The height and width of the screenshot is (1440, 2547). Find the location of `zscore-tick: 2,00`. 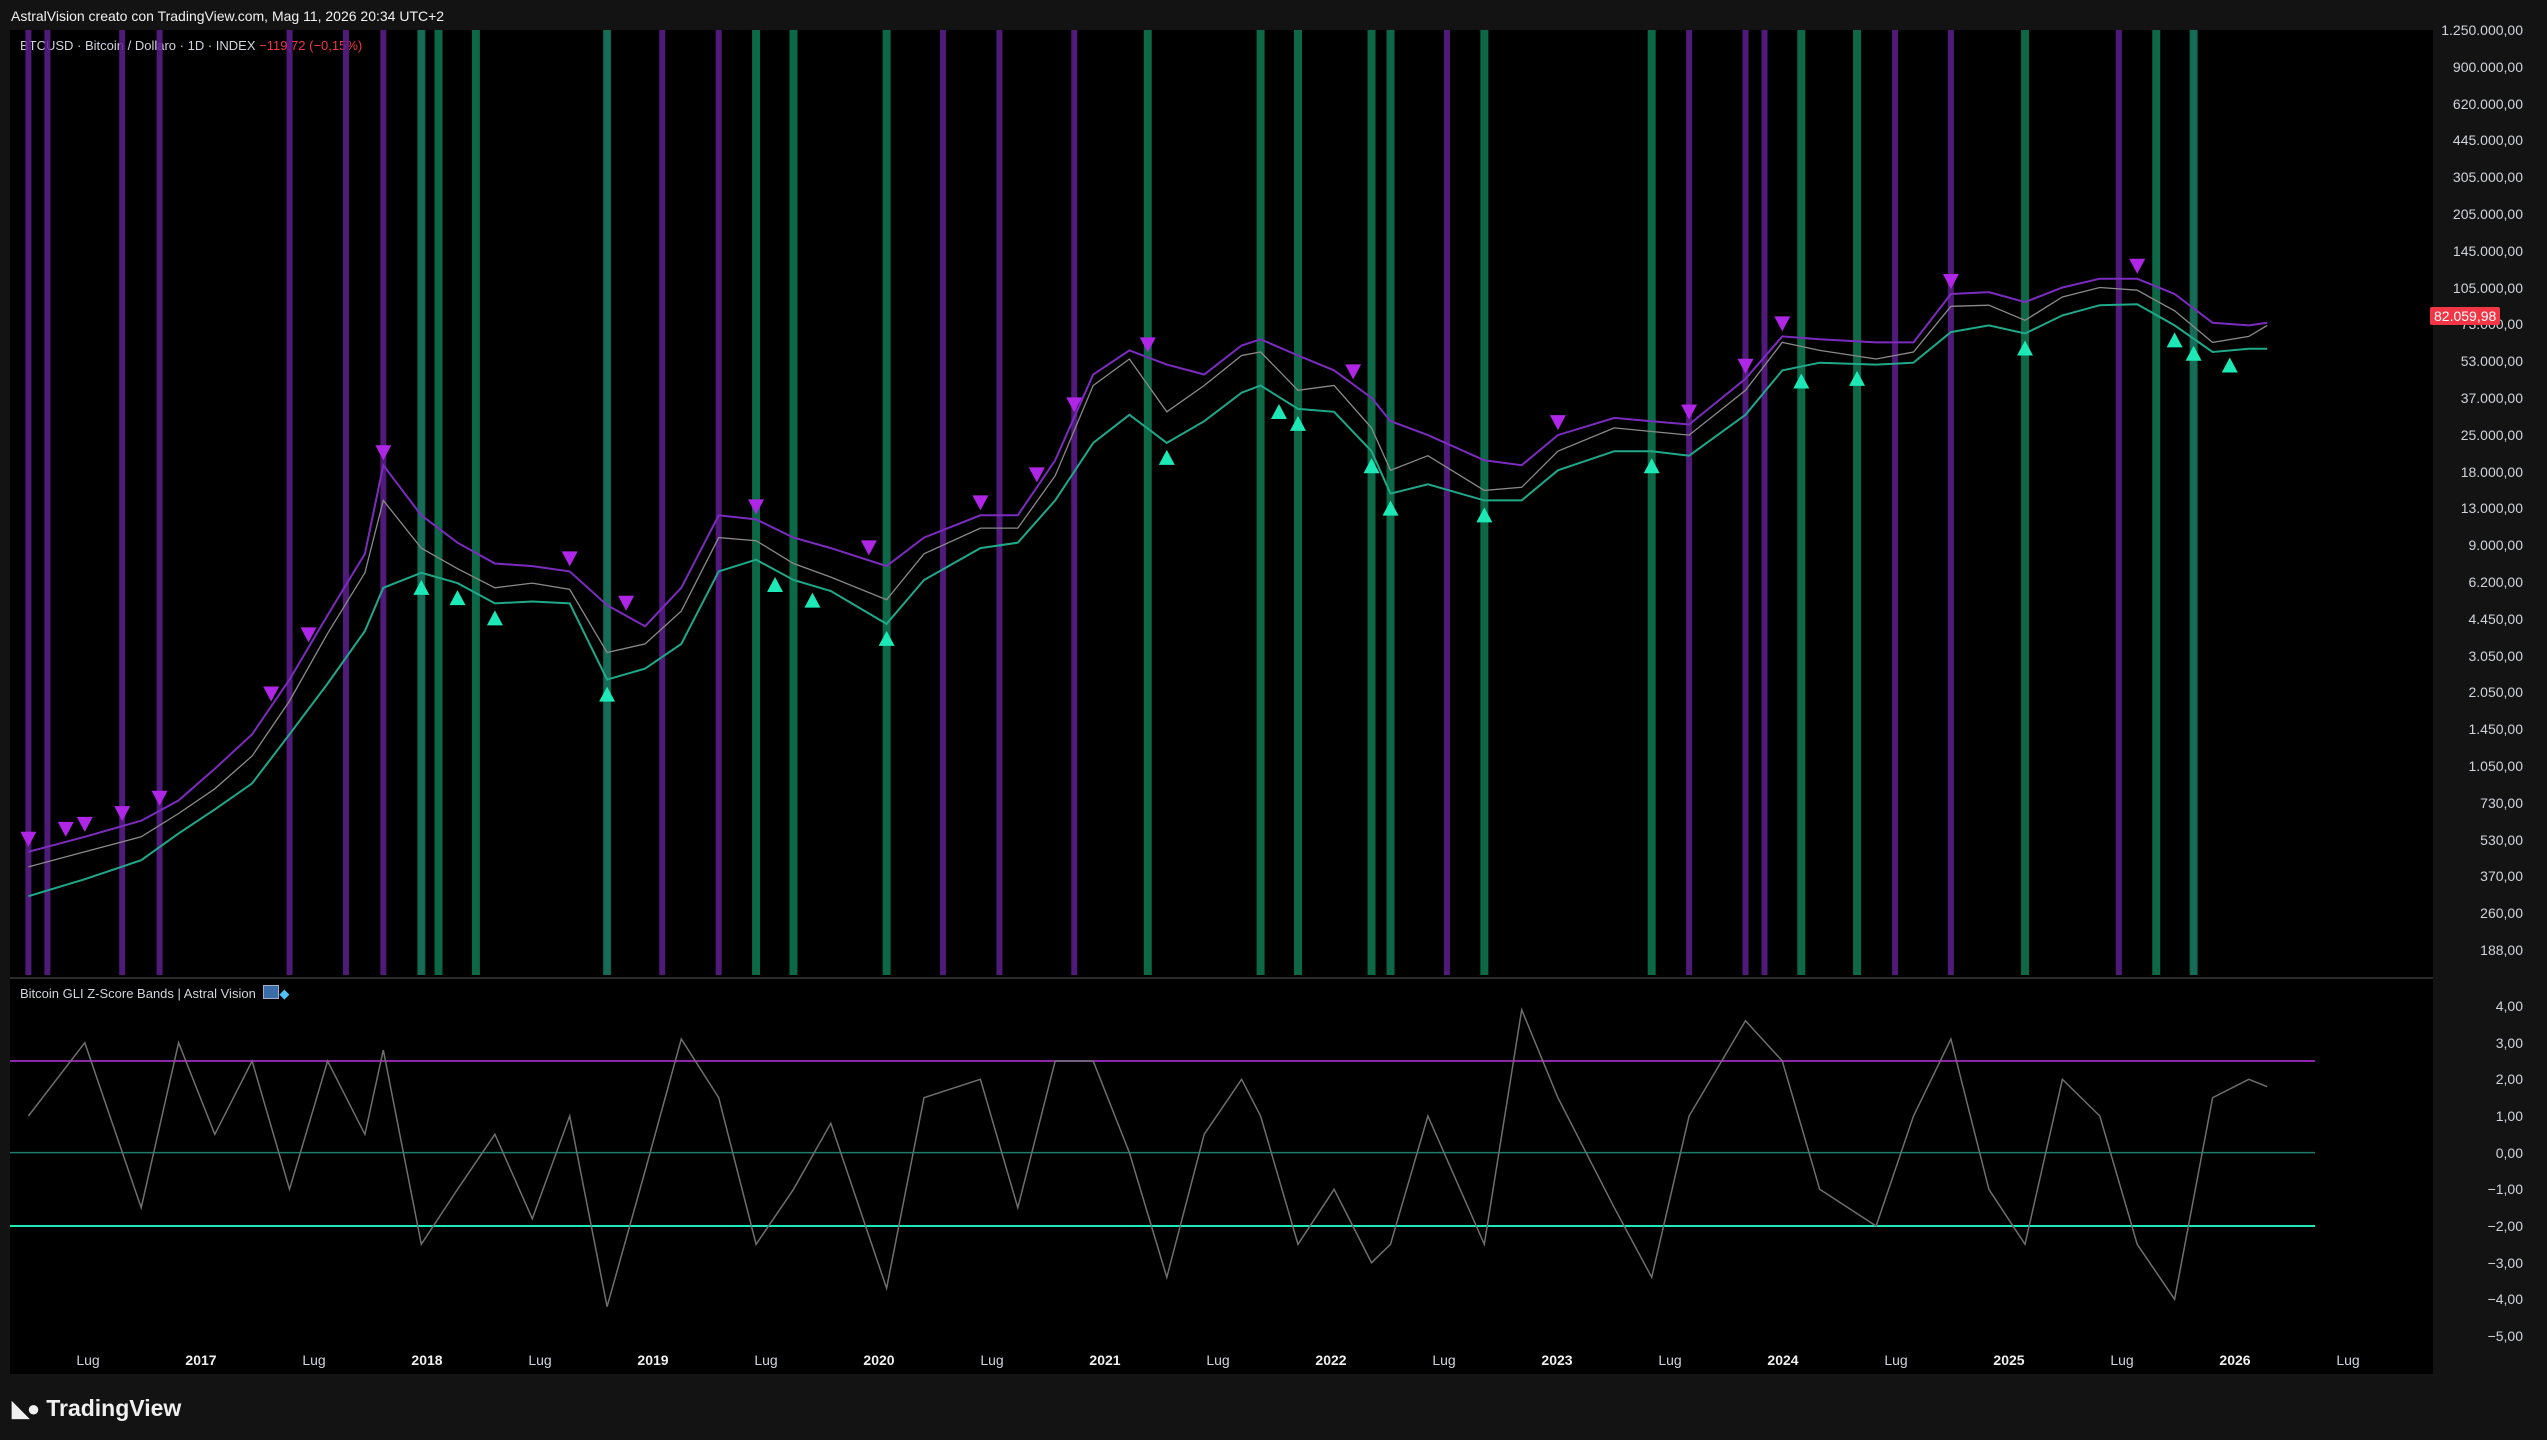

zscore-tick: 2,00 is located at coordinates (2509, 1079).